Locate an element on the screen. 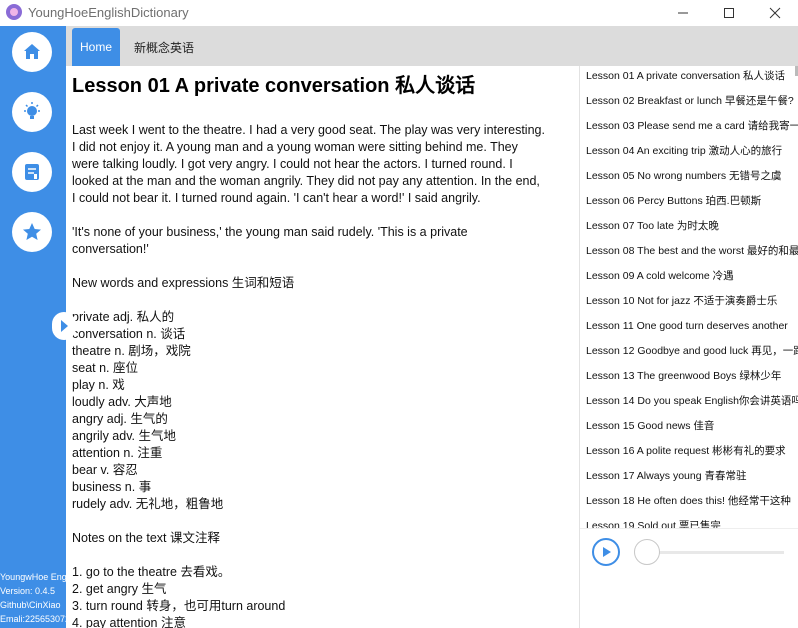 Image resolution: width=798 pixels, height=628 pixels. vocab-item: angrily adv. 生气地 is located at coordinates (124, 436).